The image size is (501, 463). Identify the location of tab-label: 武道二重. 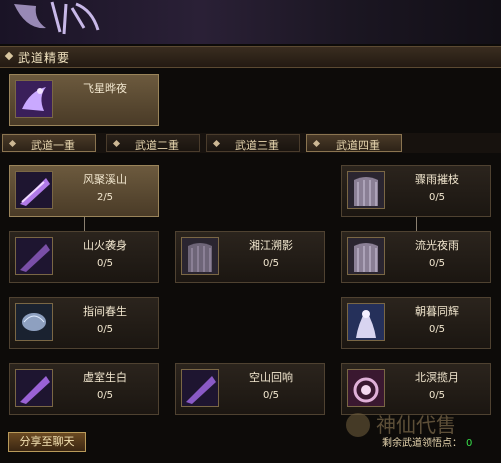
(157, 145).